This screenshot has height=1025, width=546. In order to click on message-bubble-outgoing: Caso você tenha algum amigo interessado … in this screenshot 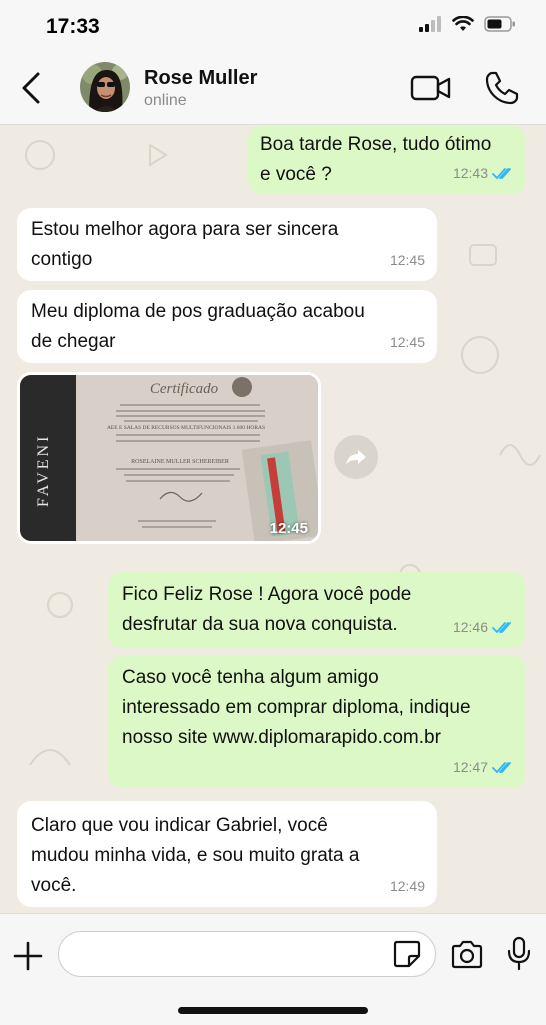, I will do `click(317, 721)`.